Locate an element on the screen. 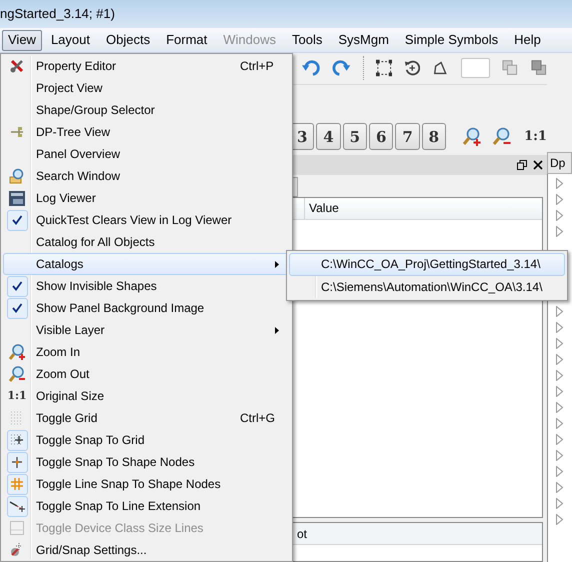  value-field is located at coordinates (475, 68).